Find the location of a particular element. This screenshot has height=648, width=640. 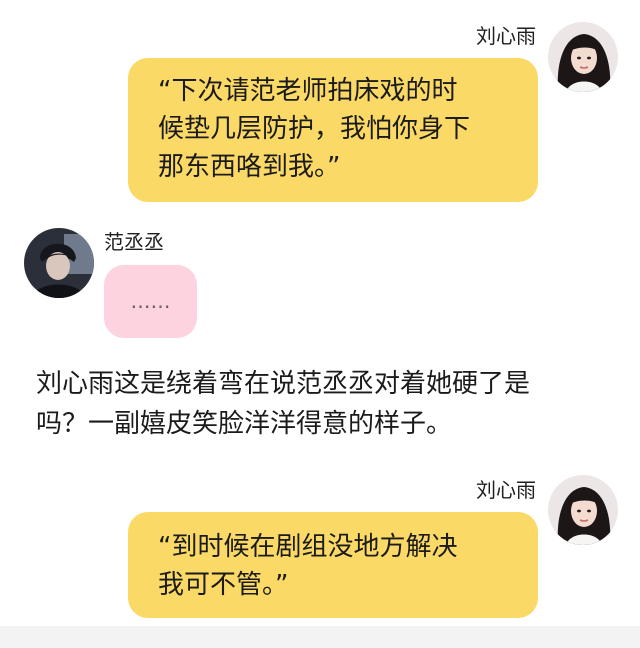

male-avatar-icon is located at coordinates (59, 263).